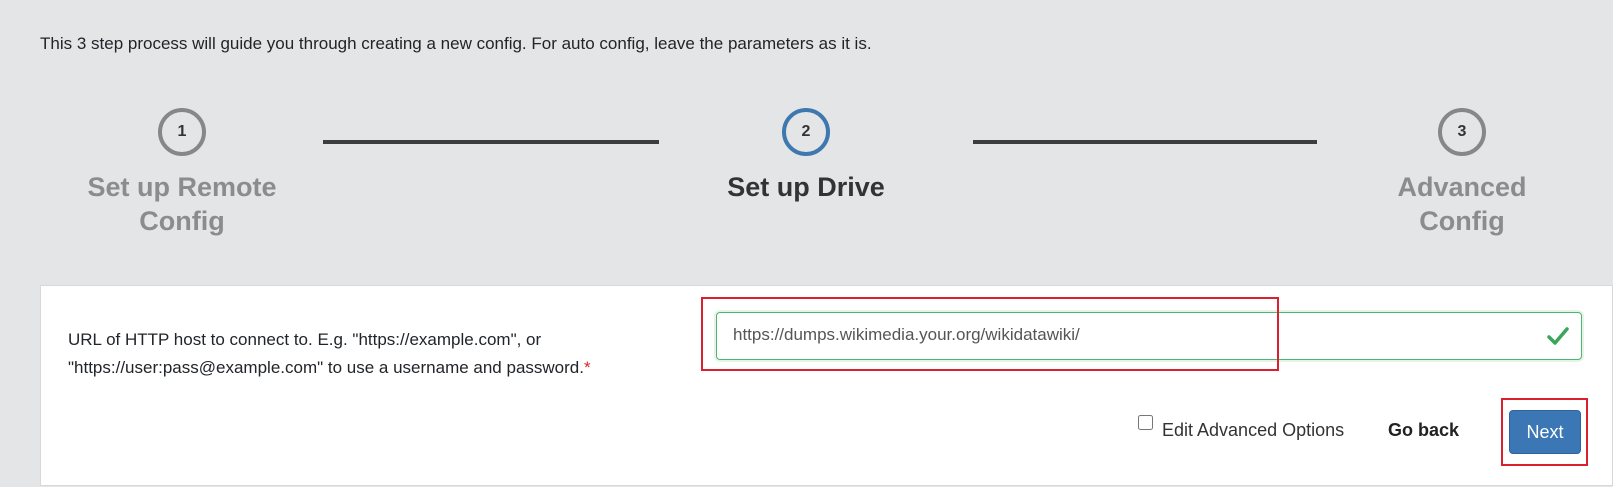  I want to click on step-3-number: 3, so click(1462, 132).